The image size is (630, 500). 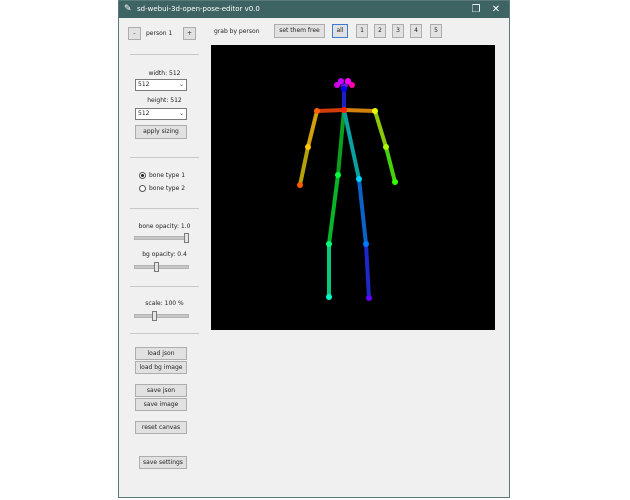 I want to click on bone-neck-right-shoulder, so click(x=330, y=110).